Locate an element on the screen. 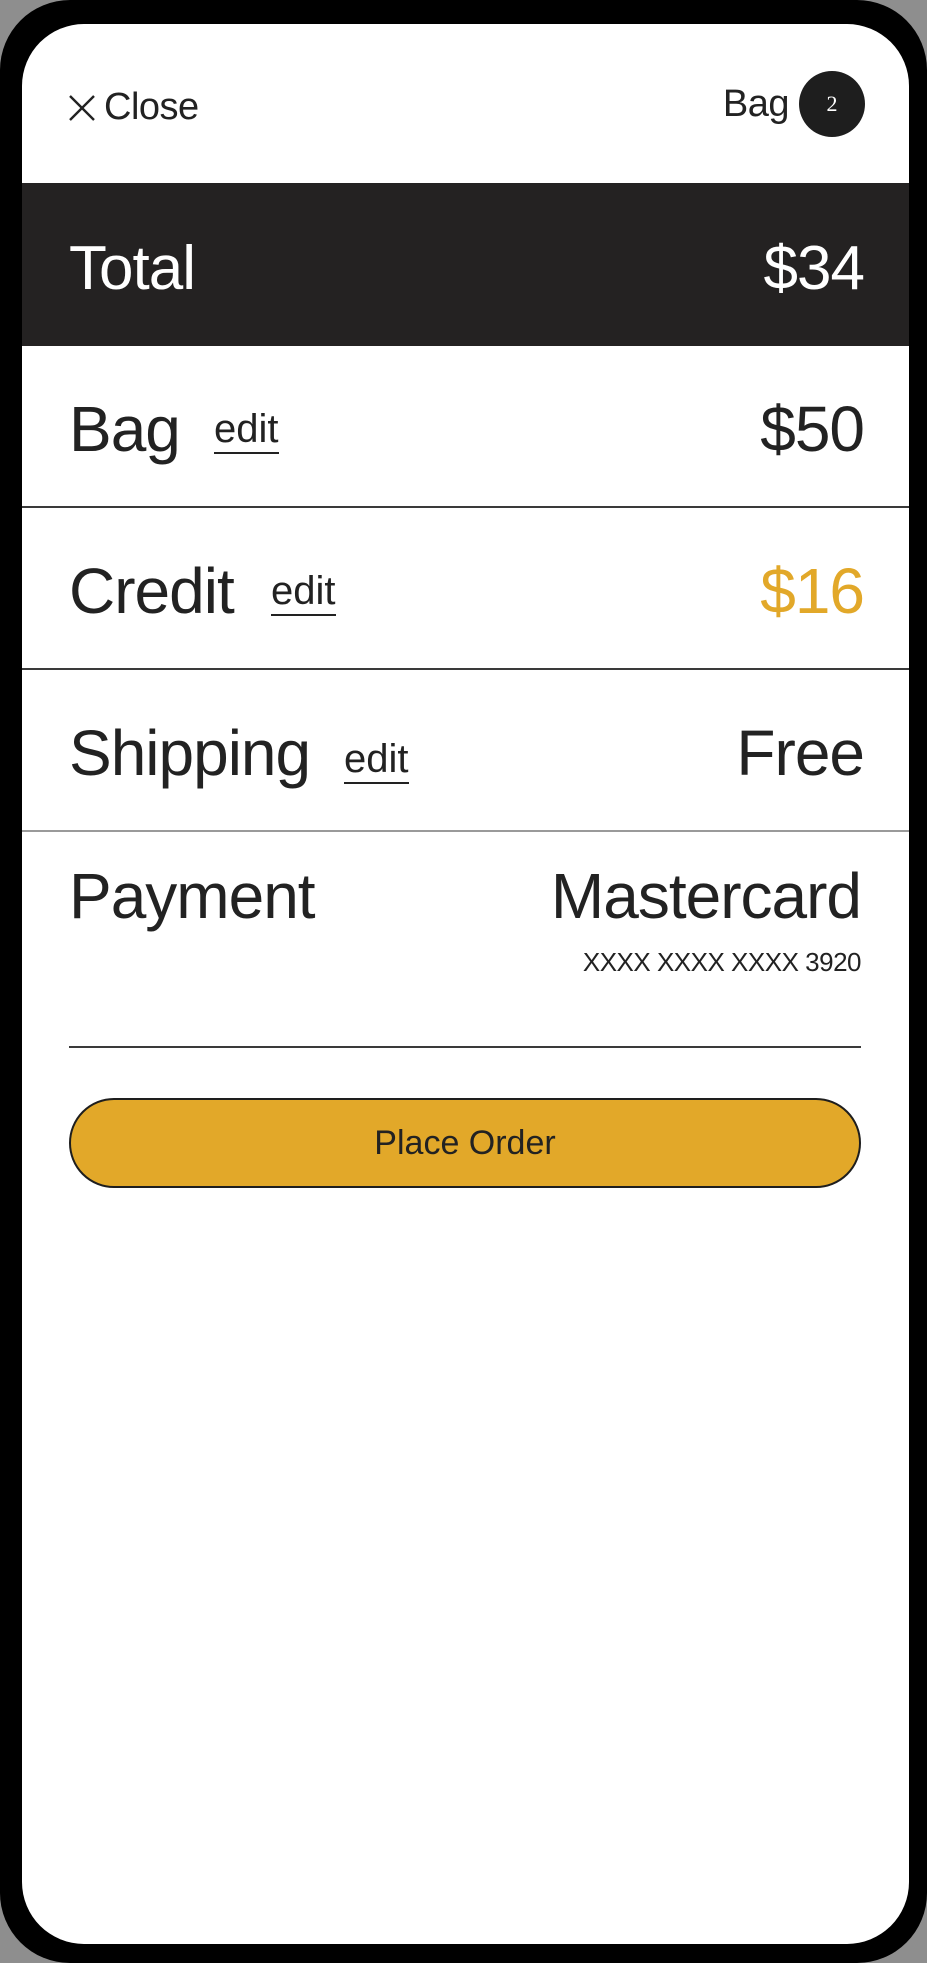  credit-row-label: Credit is located at coordinates (152, 591).